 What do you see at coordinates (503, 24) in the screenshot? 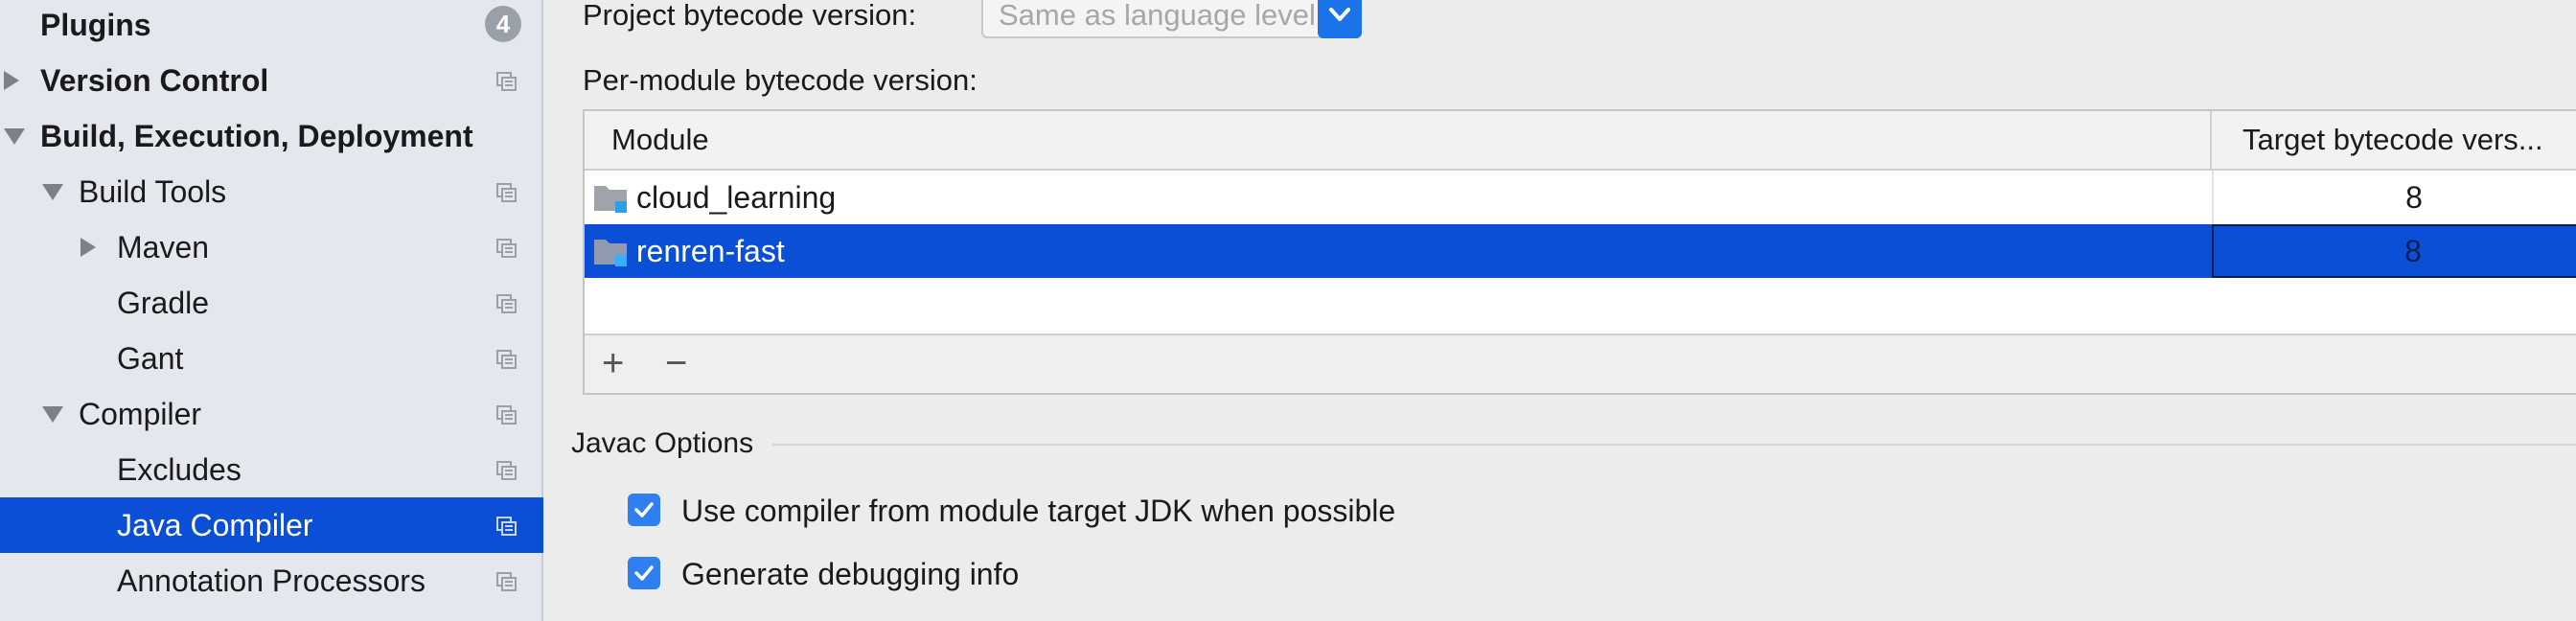
I see `plugins-count-badge: 4` at bounding box center [503, 24].